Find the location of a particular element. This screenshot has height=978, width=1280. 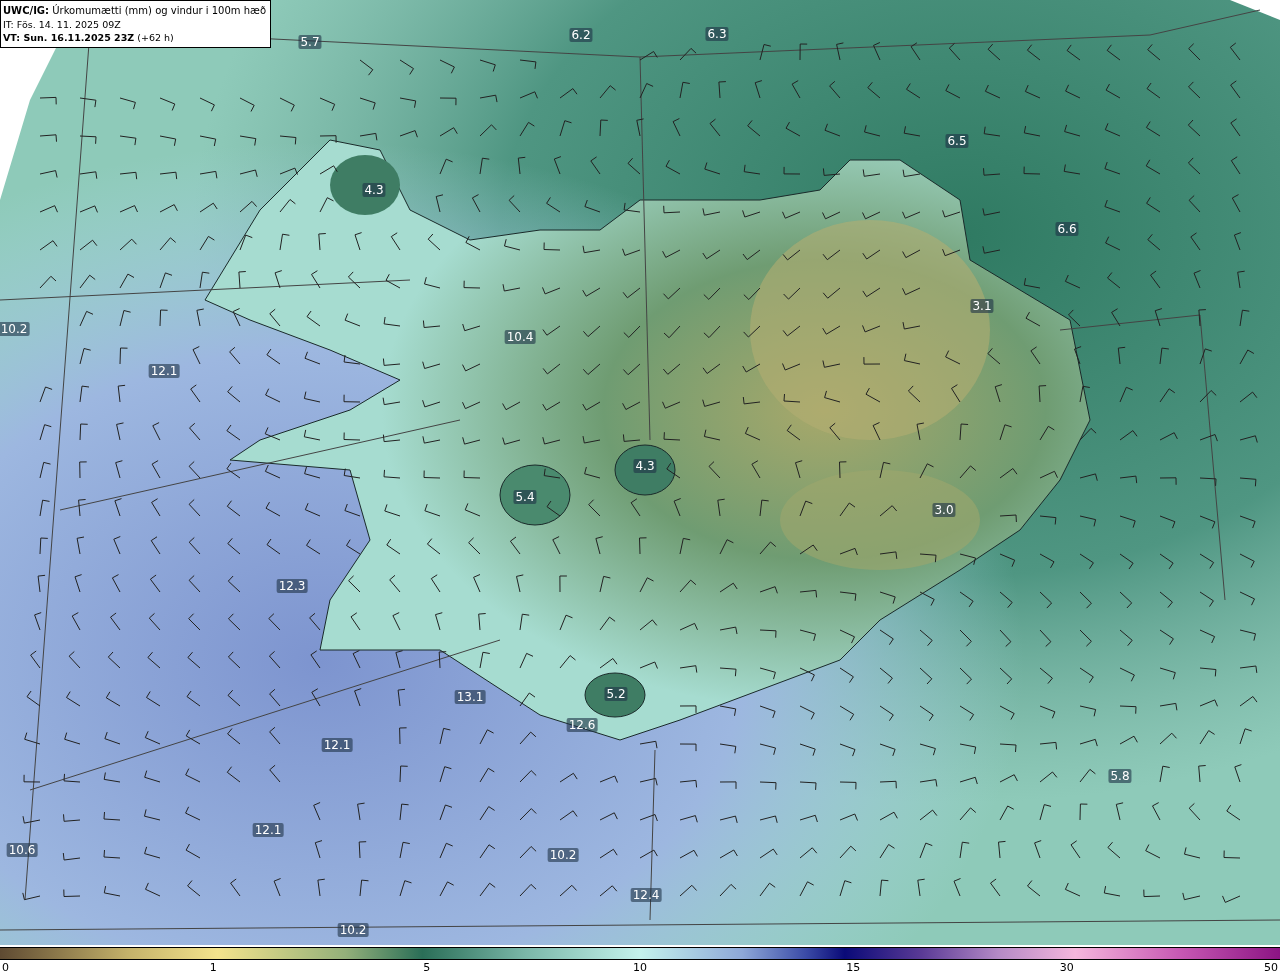

contour-value-label: 3.0 is located at coordinates (944, 510).